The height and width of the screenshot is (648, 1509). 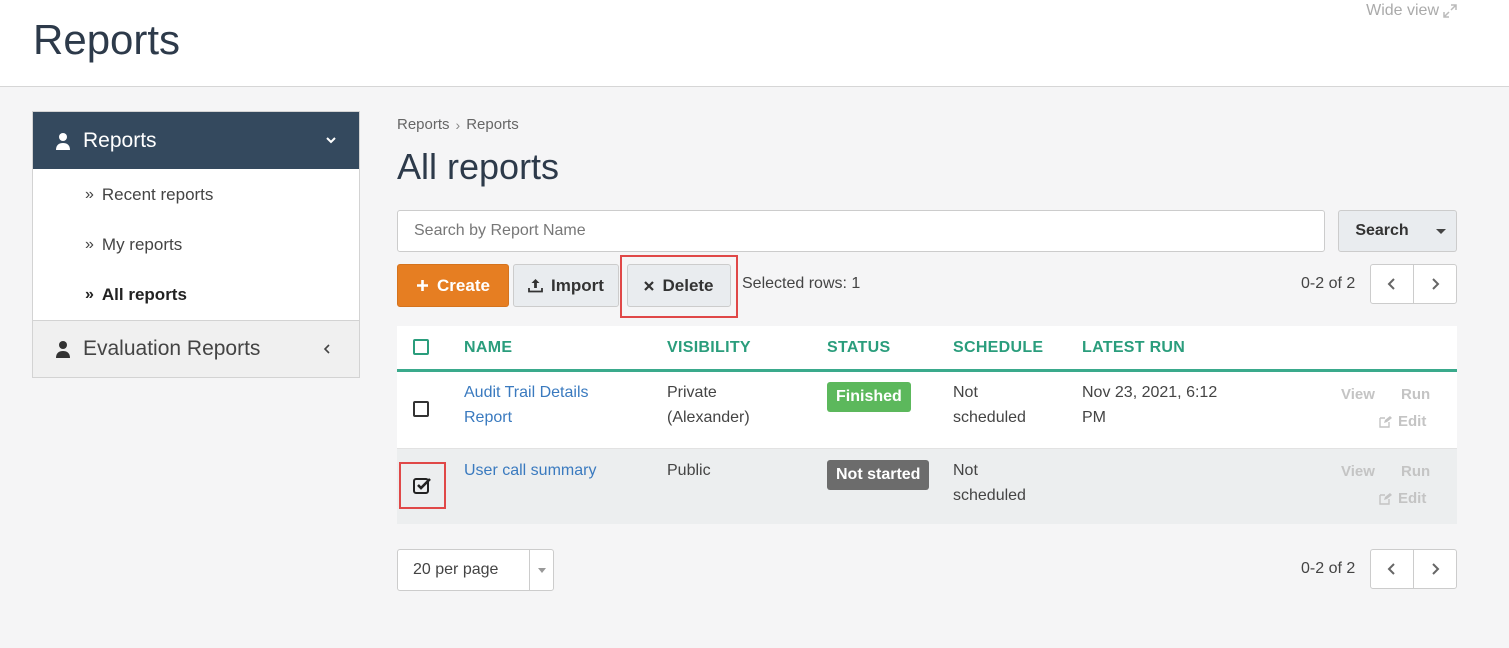 What do you see at coordinates (1450, 11) in the screenshot?
I see `expand-icon` at bounding box center [1450, 11].